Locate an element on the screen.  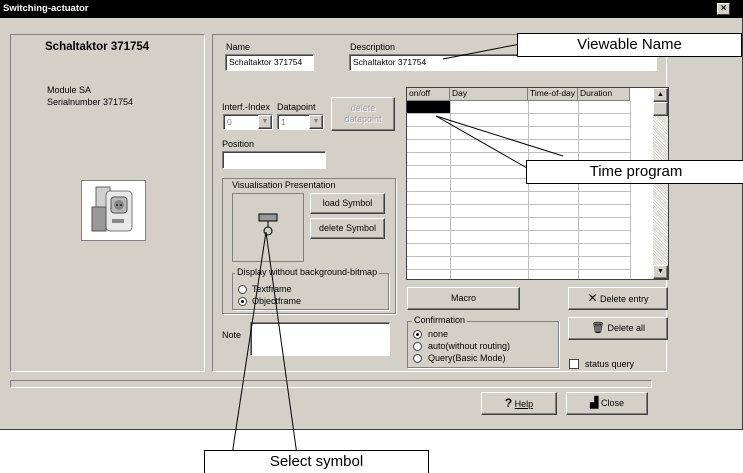
select-symbol-callout: Select symbol is located at coordinates (316, 461).